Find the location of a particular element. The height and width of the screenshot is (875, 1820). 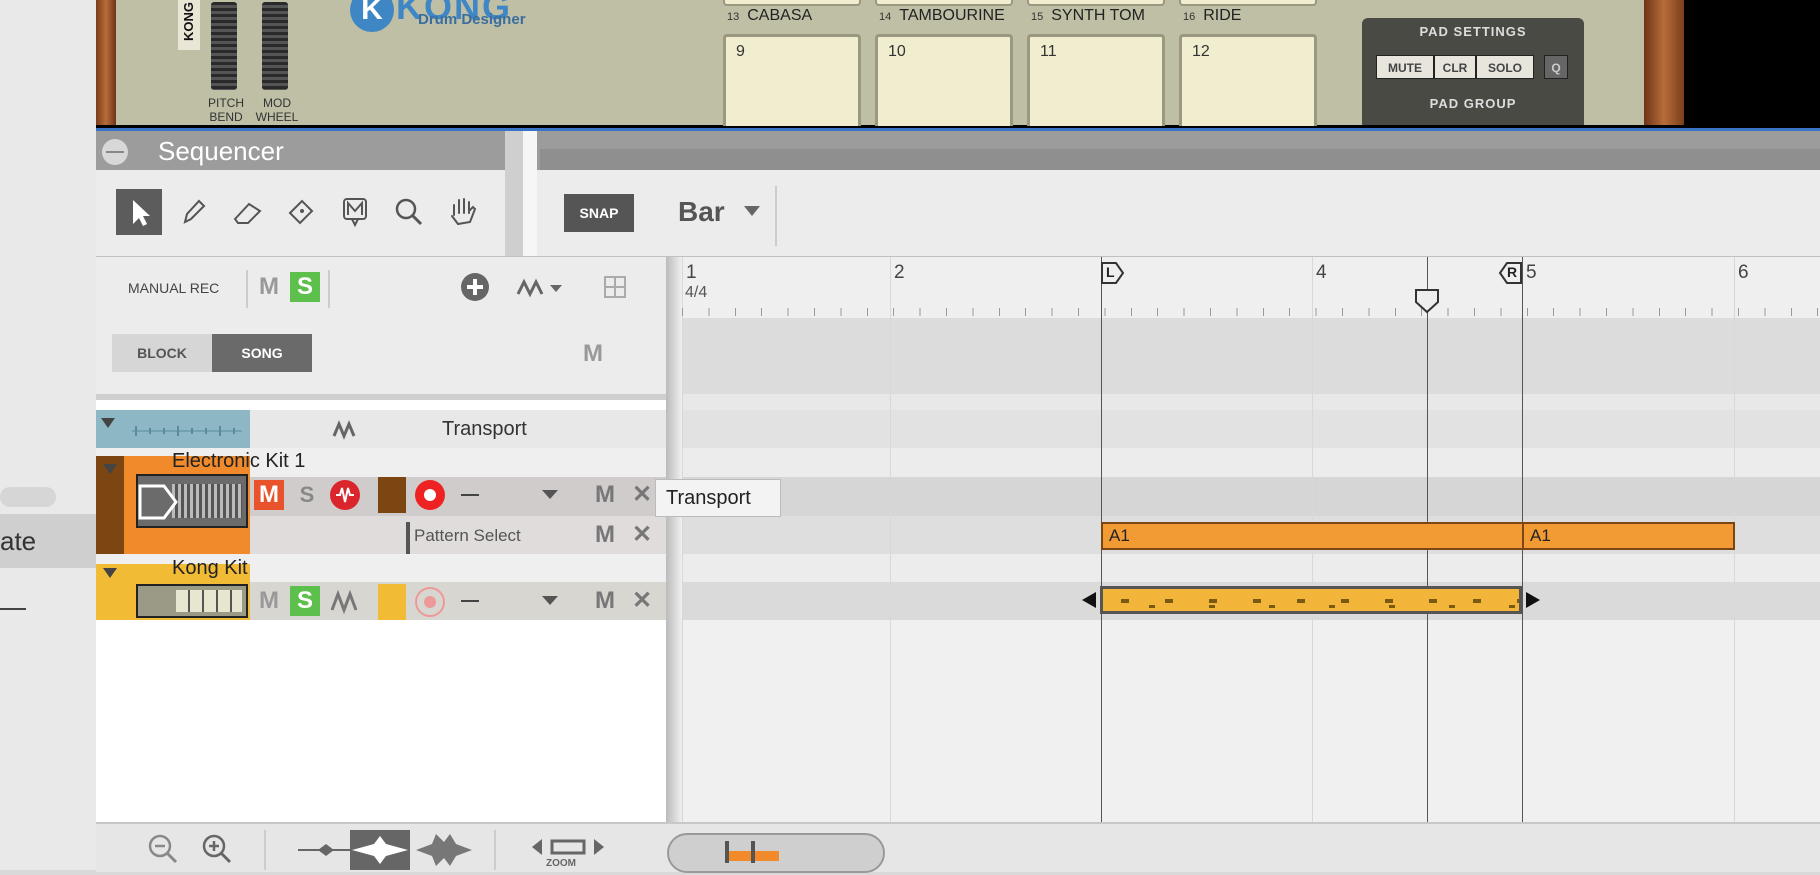

left-panel-selected-item: ate is located at coordinates (48, 541).